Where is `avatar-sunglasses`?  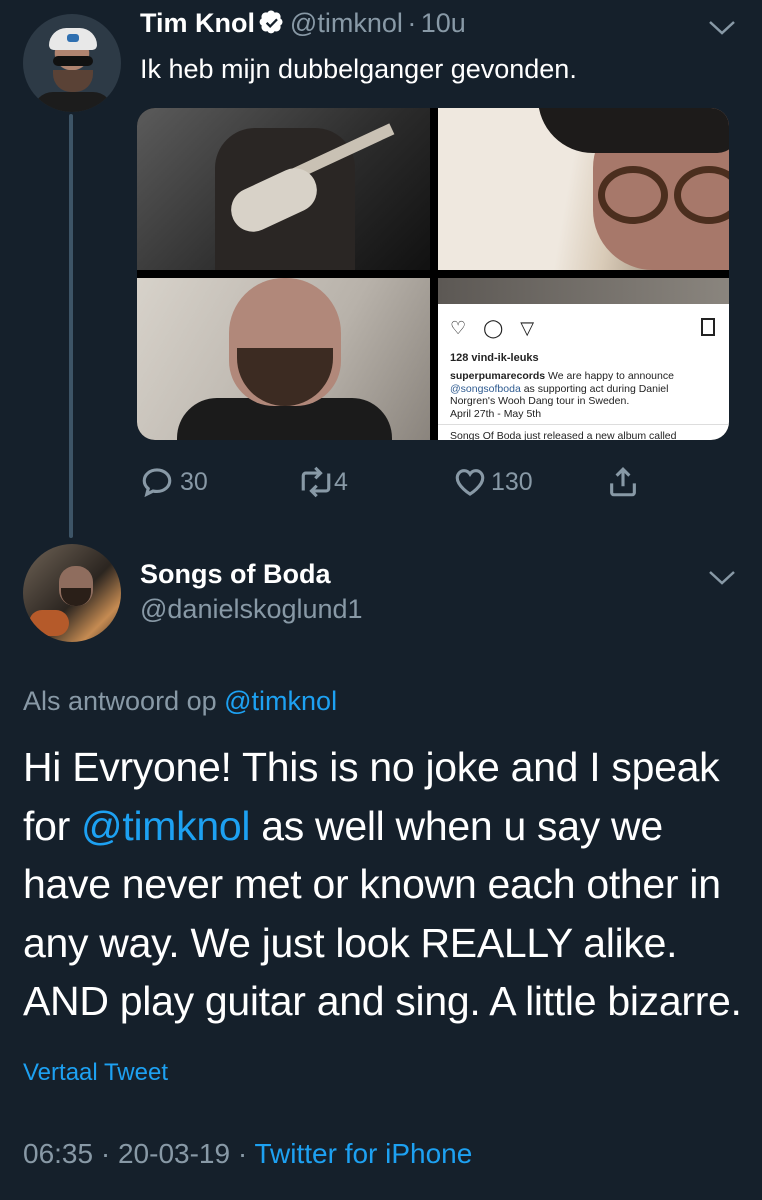
avatar-sunglasses is located at coordinates (73, 61).